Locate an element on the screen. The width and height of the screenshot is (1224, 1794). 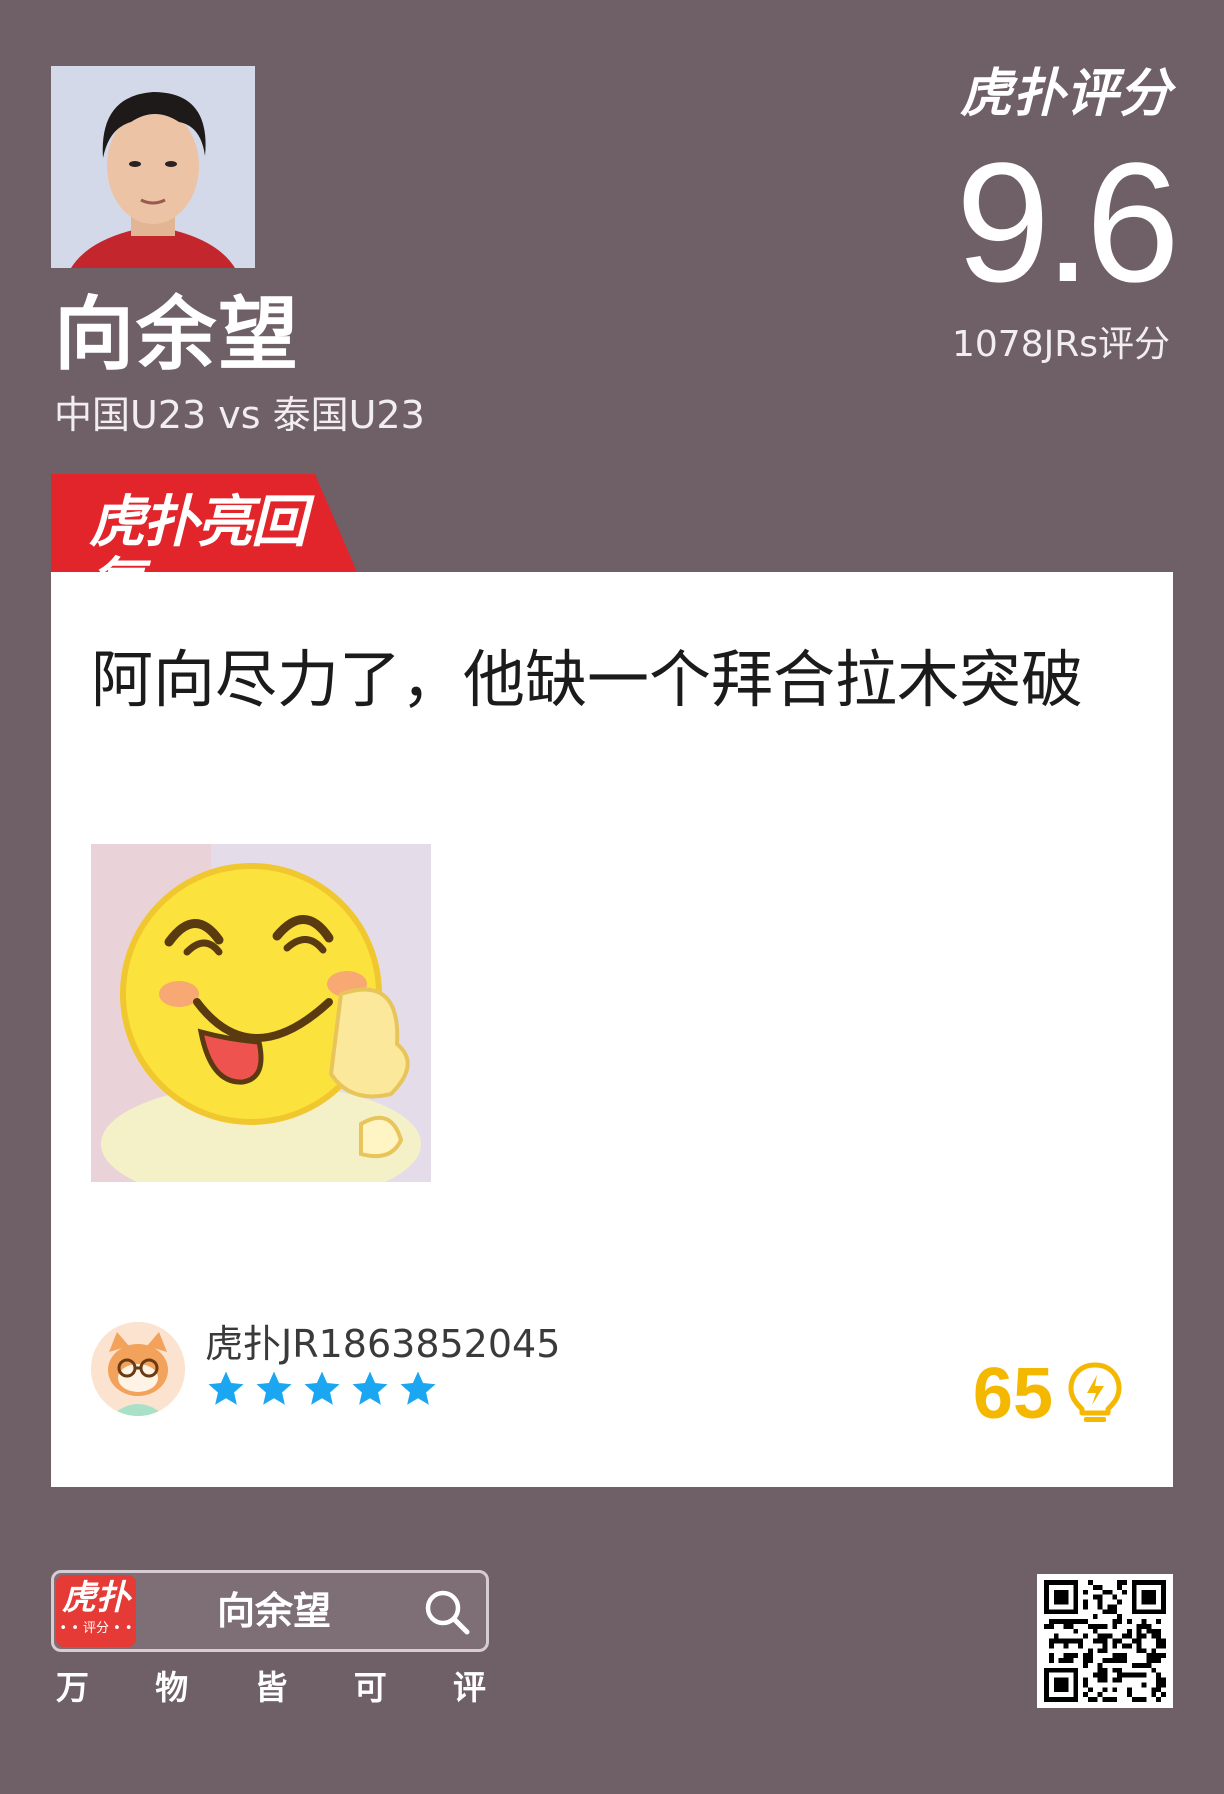
slogan-char: 皆 is located at coordinates (271, 1687).